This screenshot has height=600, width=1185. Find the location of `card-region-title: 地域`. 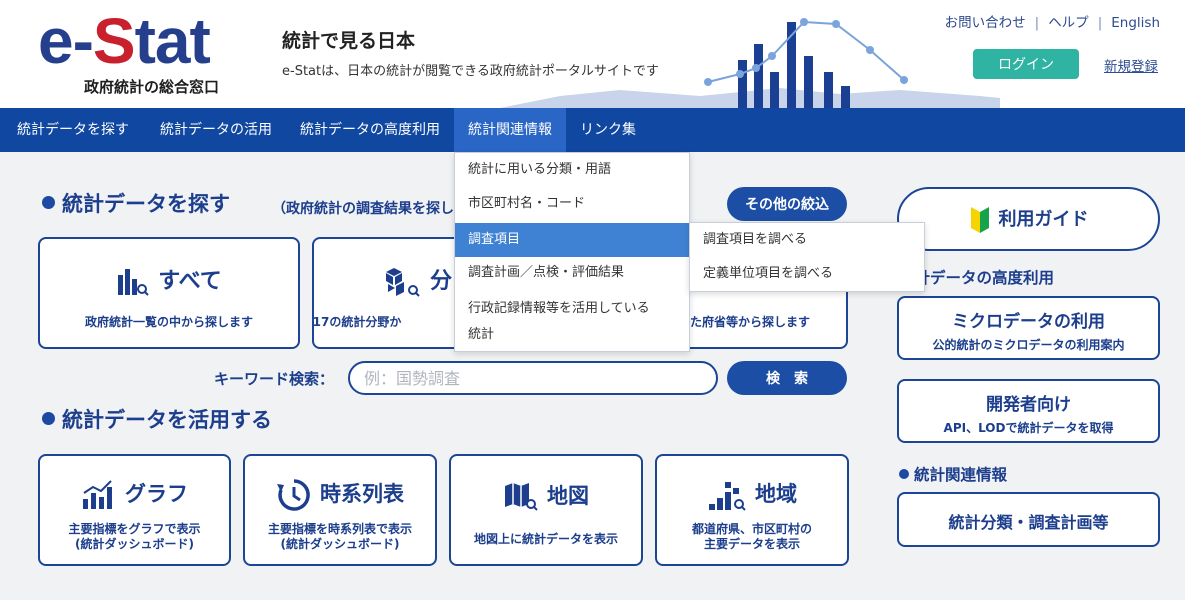

card-region-title: 地域 is located at coordinates (776, 494).